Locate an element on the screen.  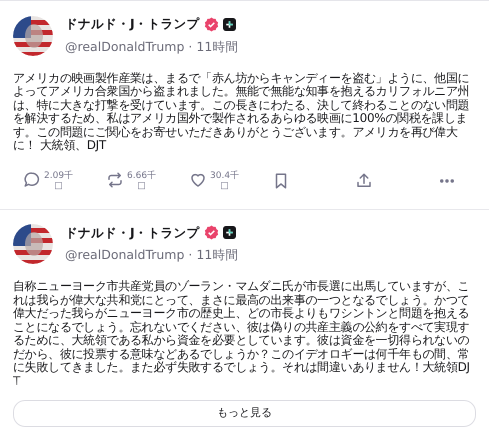
count: 6.66千 is located at coordinates (141, 175).